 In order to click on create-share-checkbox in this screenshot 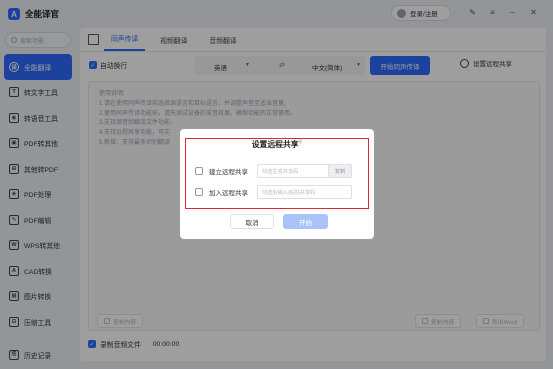, I will do `click(199, 171)`.